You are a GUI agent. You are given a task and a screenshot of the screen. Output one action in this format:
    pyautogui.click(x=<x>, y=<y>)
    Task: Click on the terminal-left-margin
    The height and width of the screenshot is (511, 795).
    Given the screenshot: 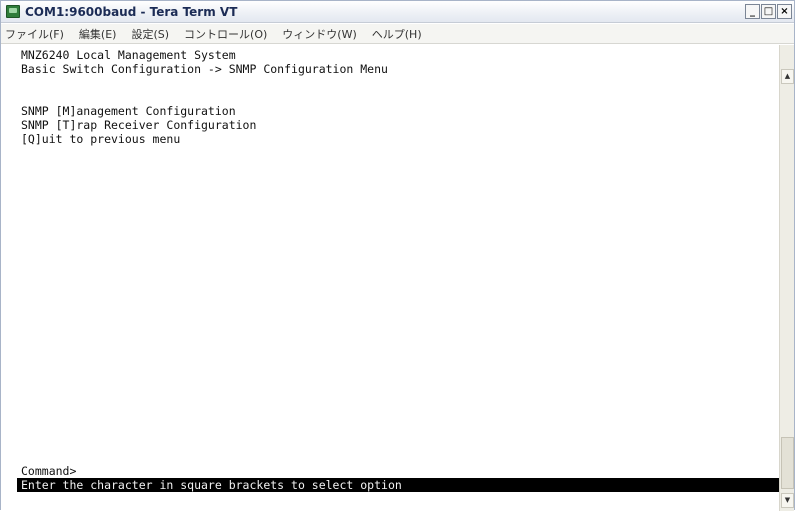 What is the action you would take?
    pyautogui.click(x=9, y=278)
    